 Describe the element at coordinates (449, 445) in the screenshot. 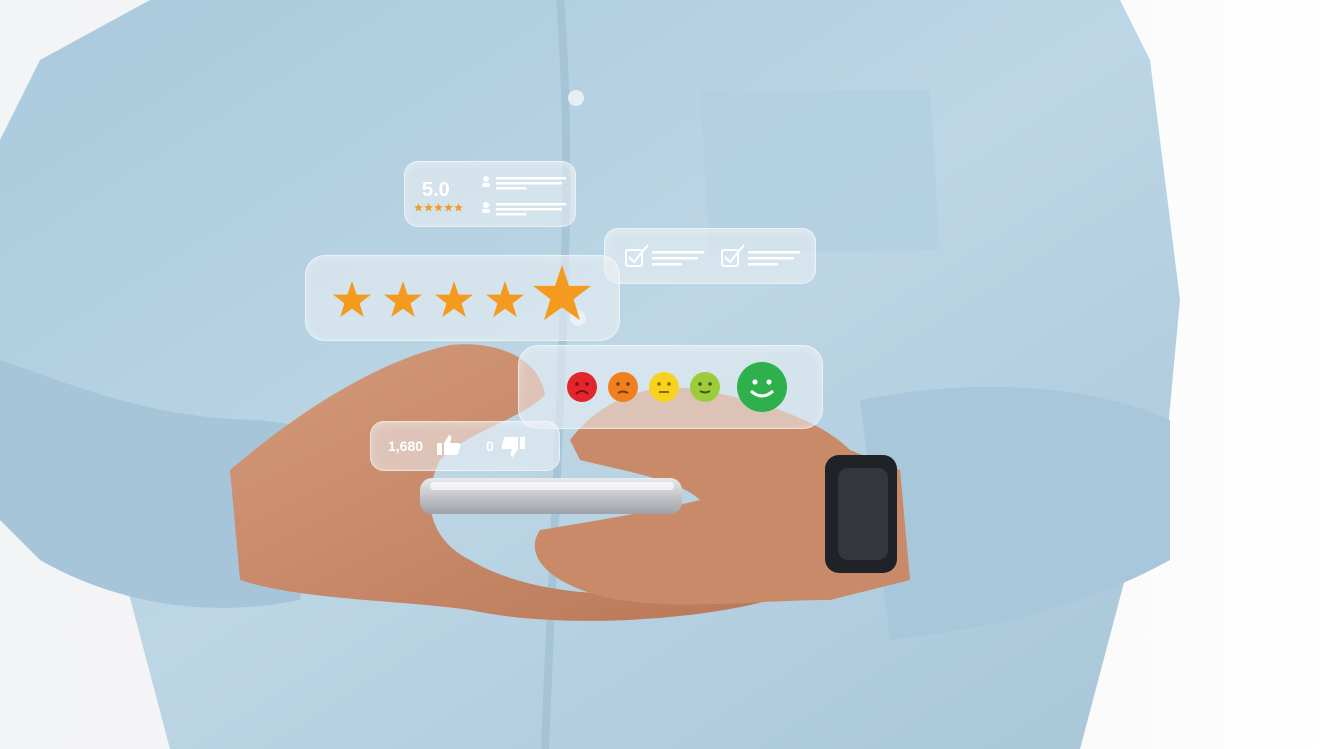

I see `thumbs-up-icon` at that location.